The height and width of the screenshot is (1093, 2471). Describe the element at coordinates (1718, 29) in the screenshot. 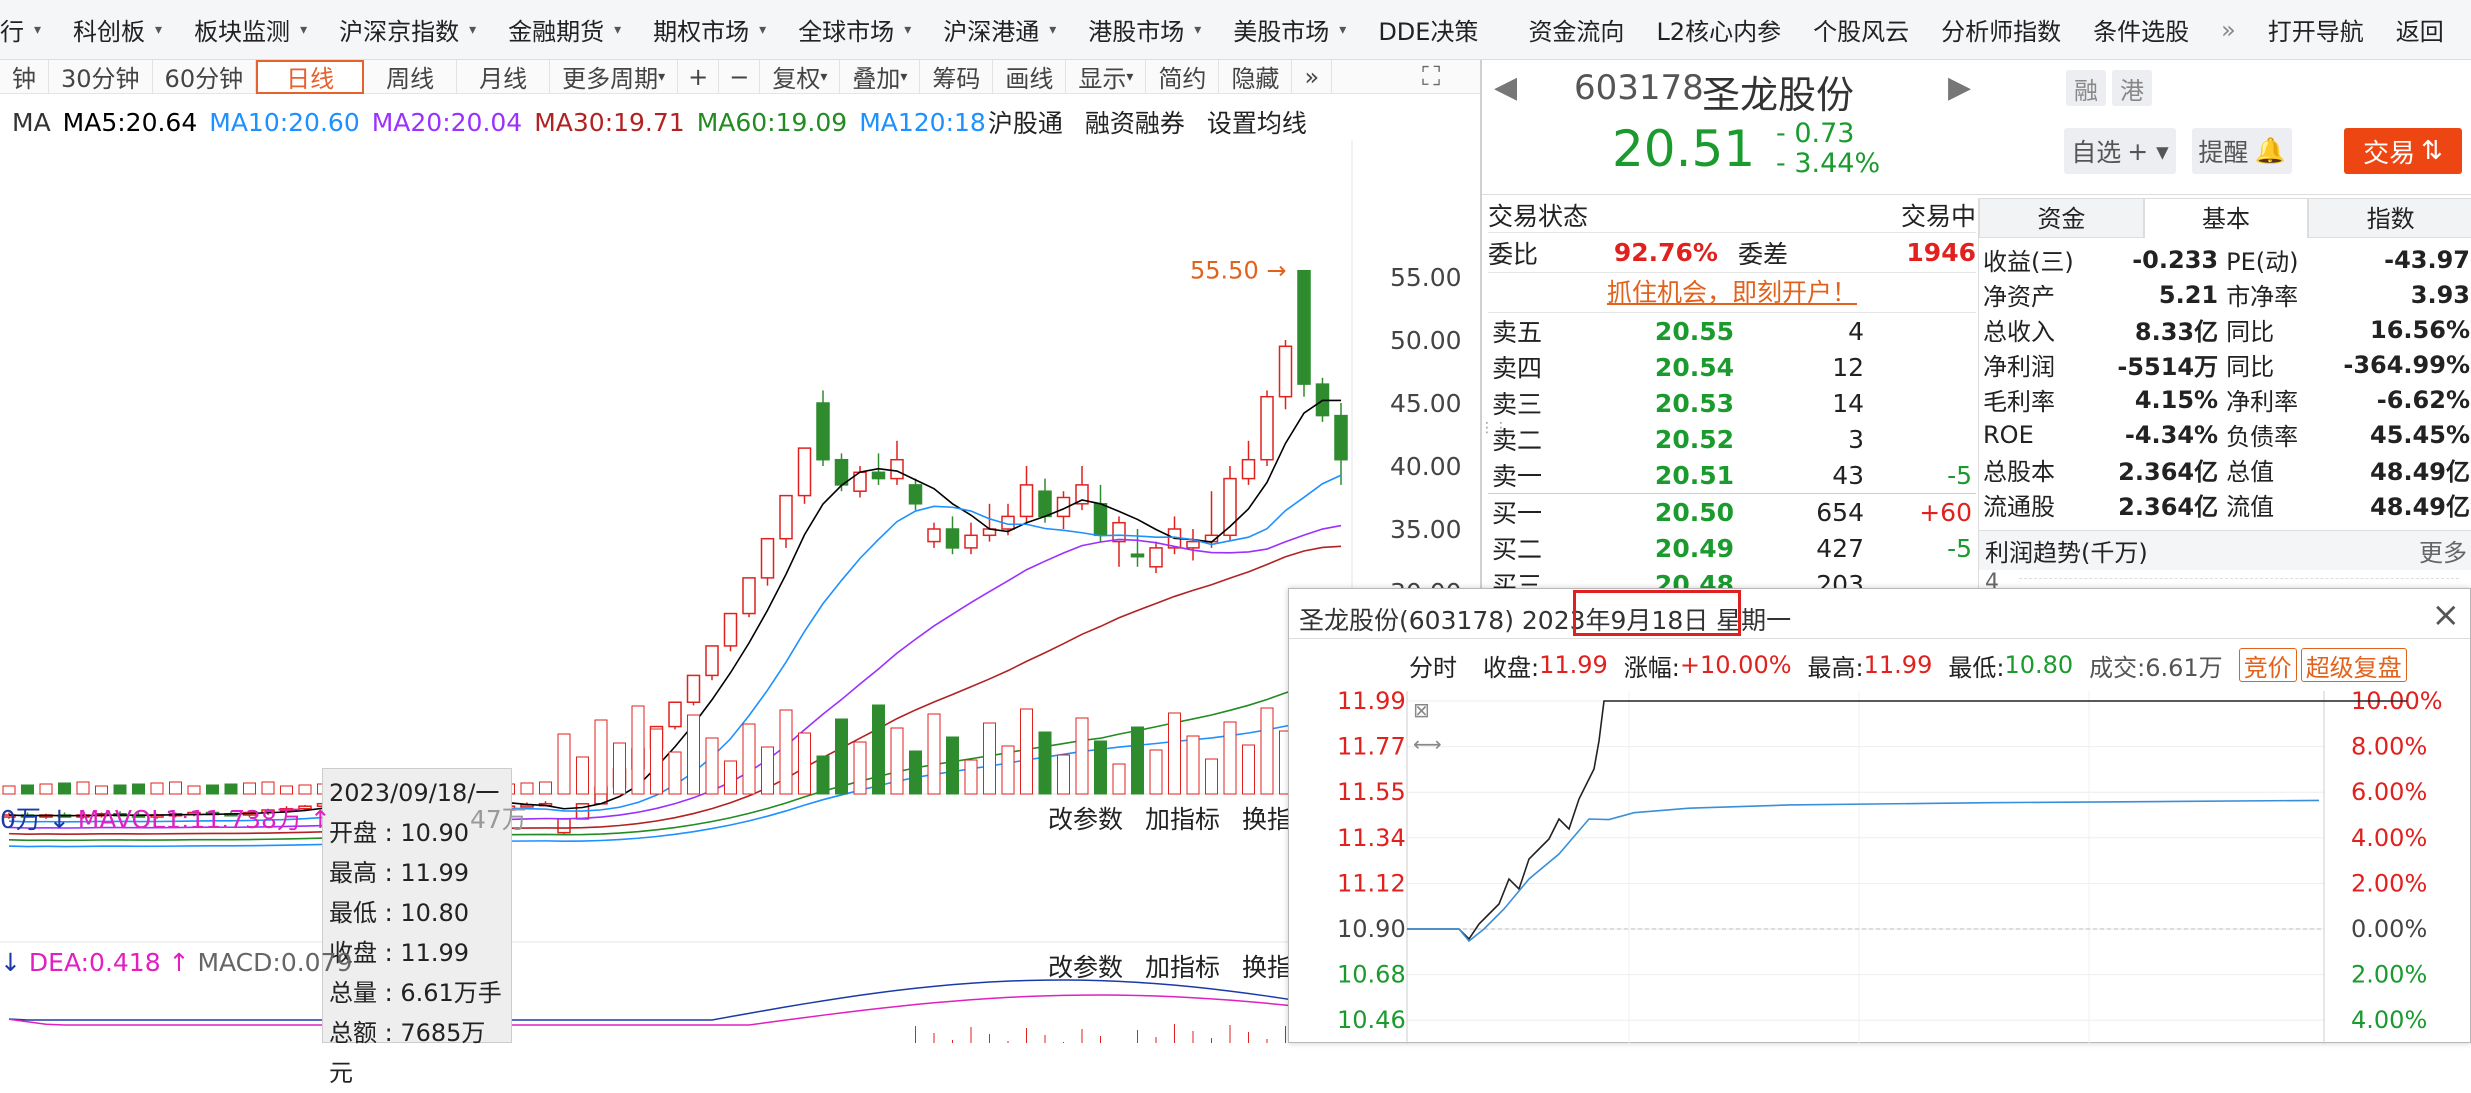

I see `nav-item: L2核心内参` at that location.